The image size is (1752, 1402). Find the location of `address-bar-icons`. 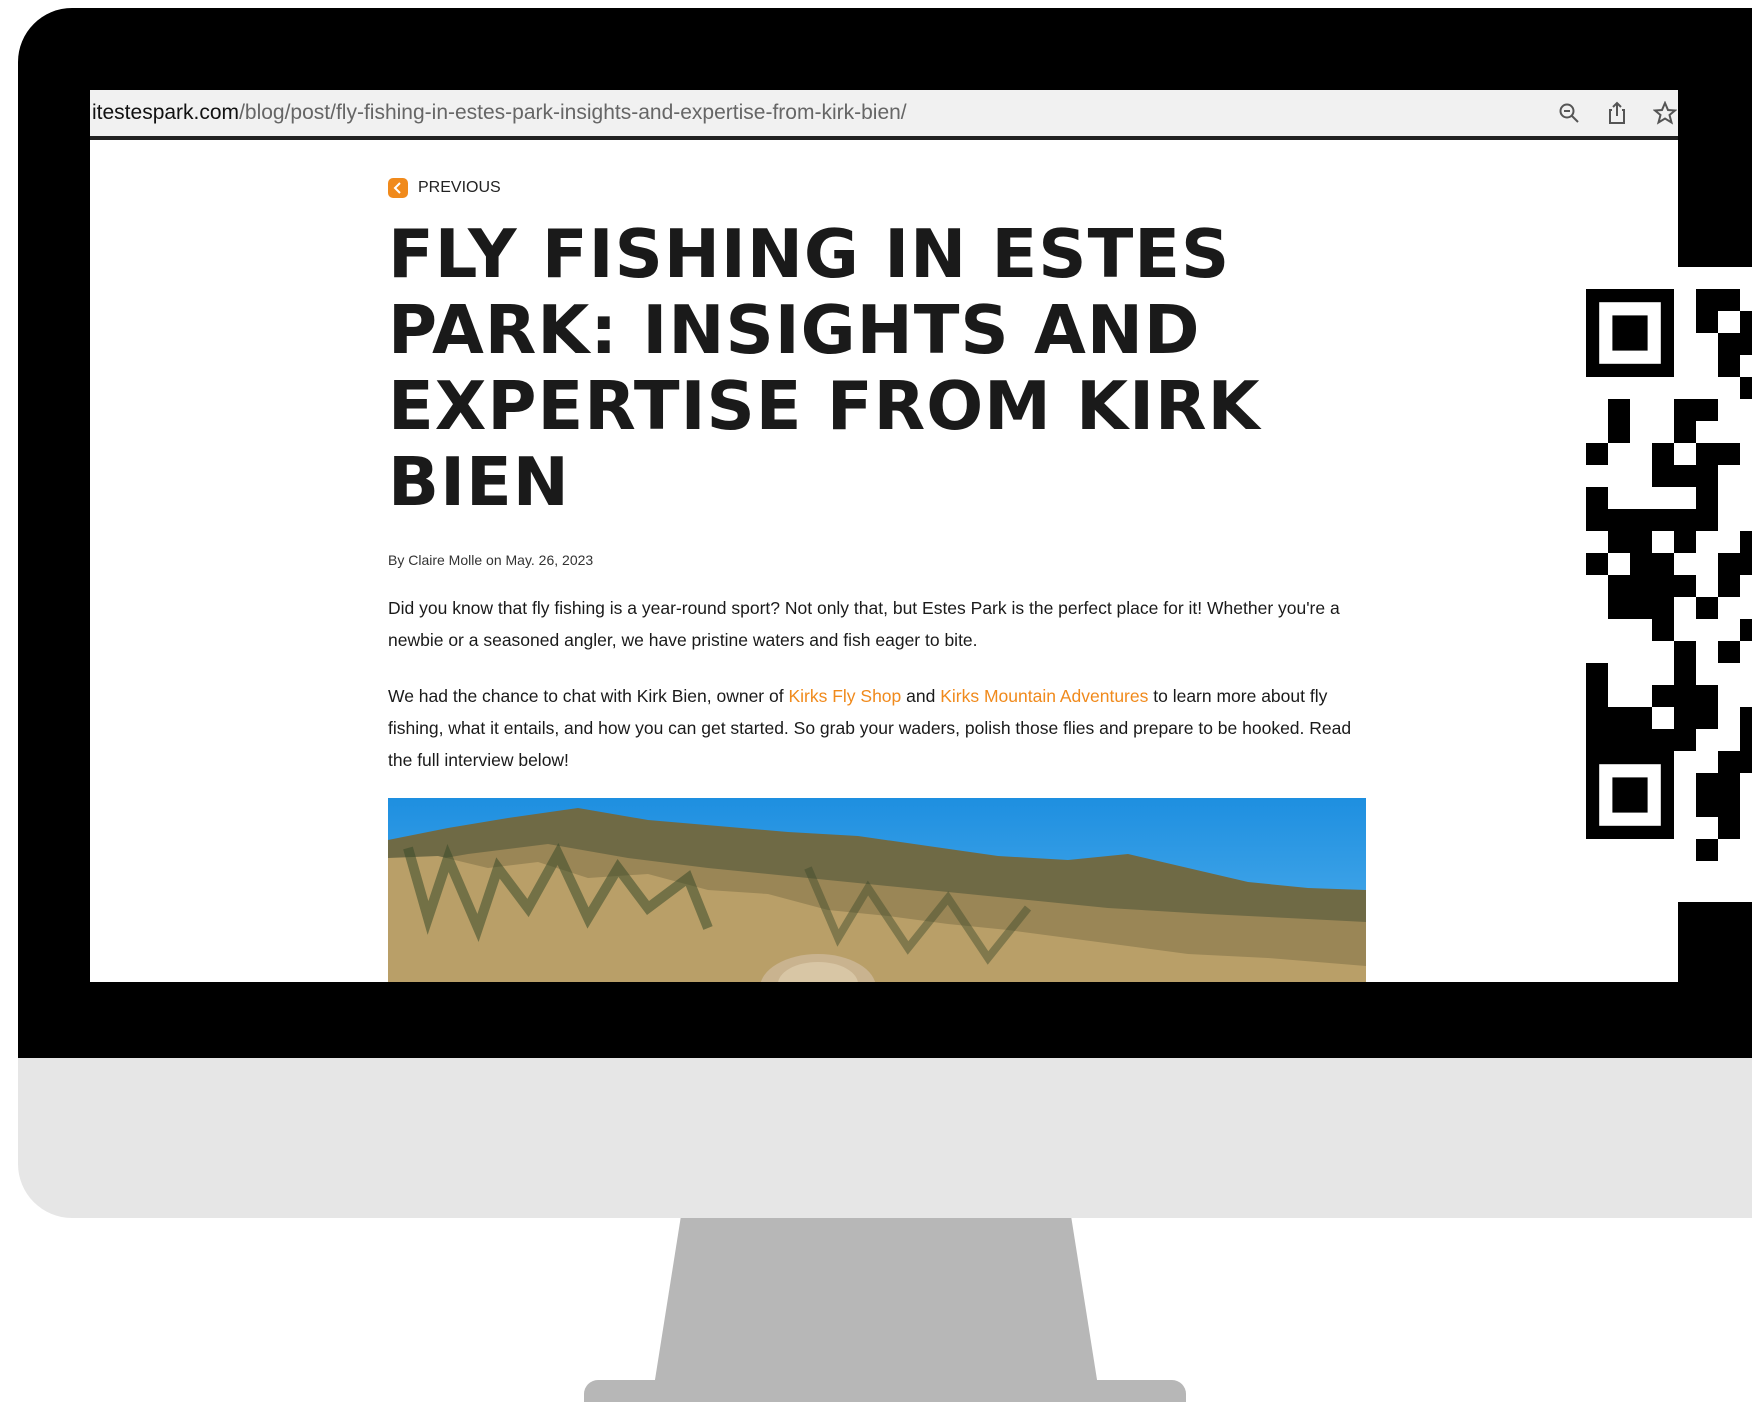

address-bar-icons is located at coordinates (1617, 113).